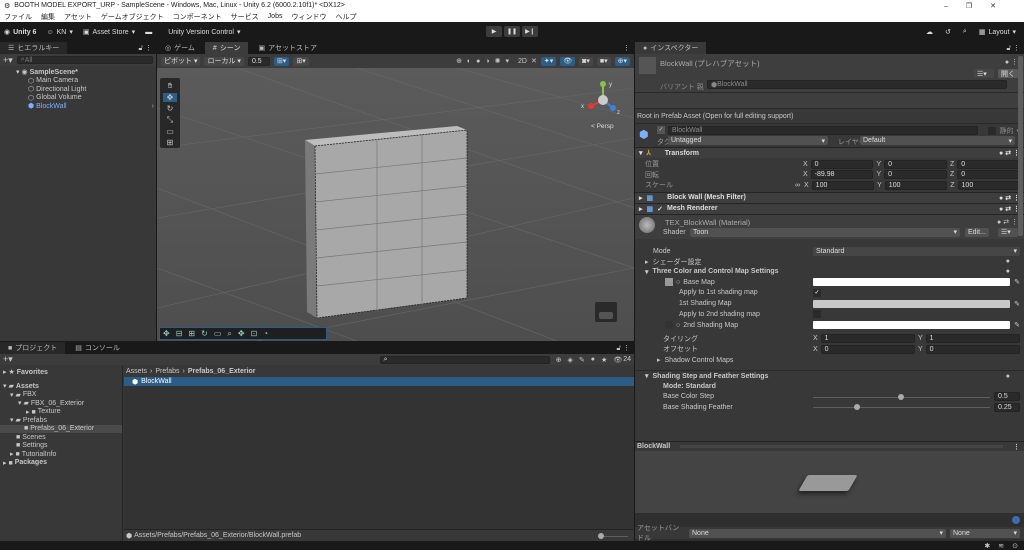 This screenshot has height=550, width=1024. Describe the element at coordinates (245, 17) in the screenshot. I see `menu-services: サービス` at that location.